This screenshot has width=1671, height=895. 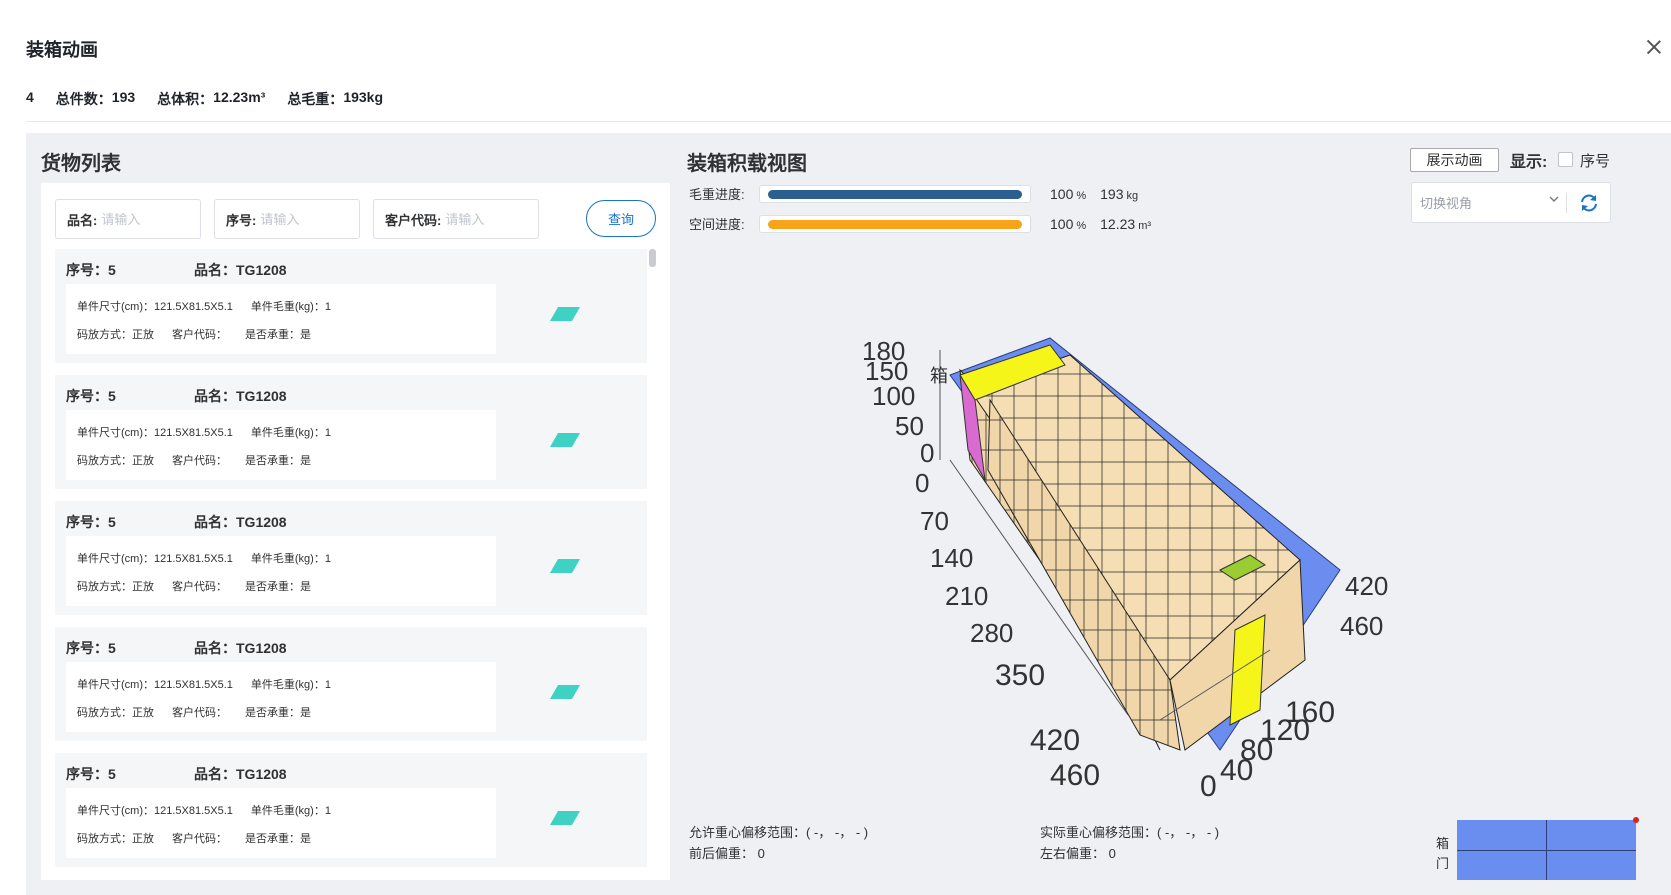 I want to click on scrollbar, so click(x=653, y=560).